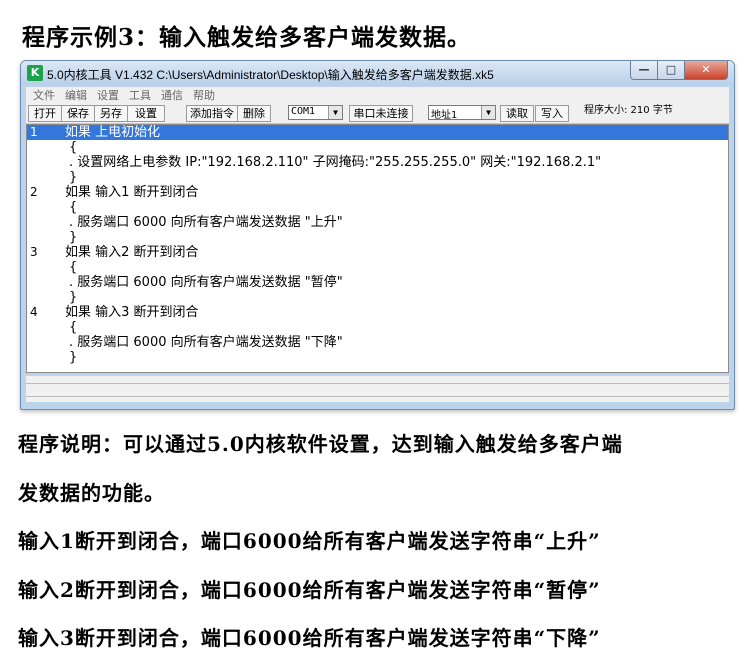  I want to click on address-select: 地址1 ▼, so click(462, 113).